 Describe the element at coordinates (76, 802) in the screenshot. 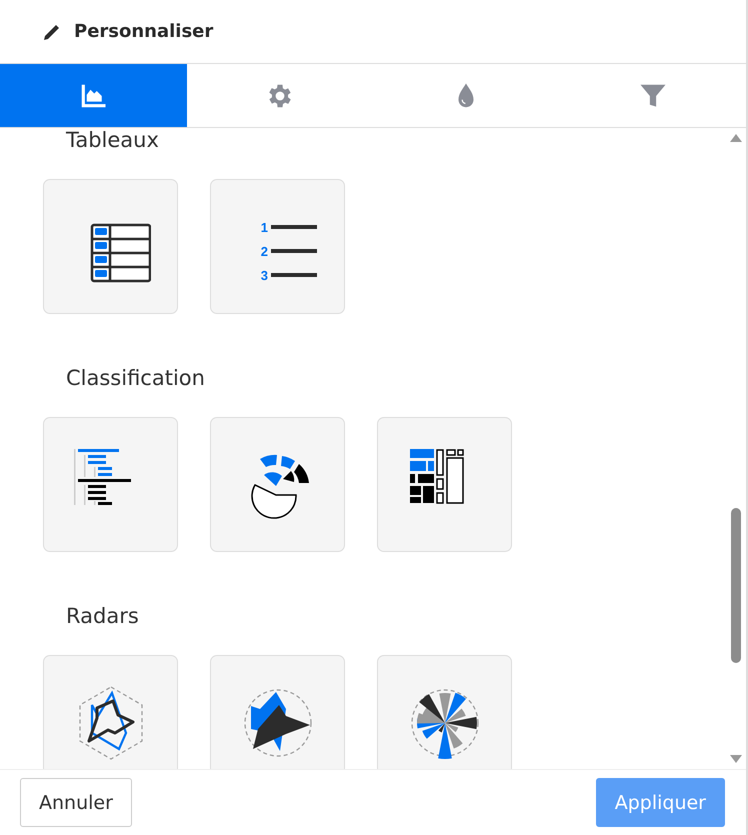

I see `cancel-button: Annuler` at that location.